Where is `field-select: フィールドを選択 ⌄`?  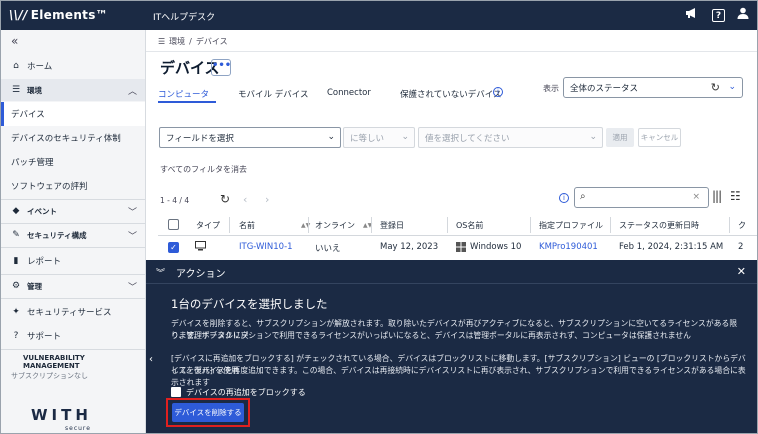
field-select: フィールドを選択 ⌄ is located at coordinates (250, 137).